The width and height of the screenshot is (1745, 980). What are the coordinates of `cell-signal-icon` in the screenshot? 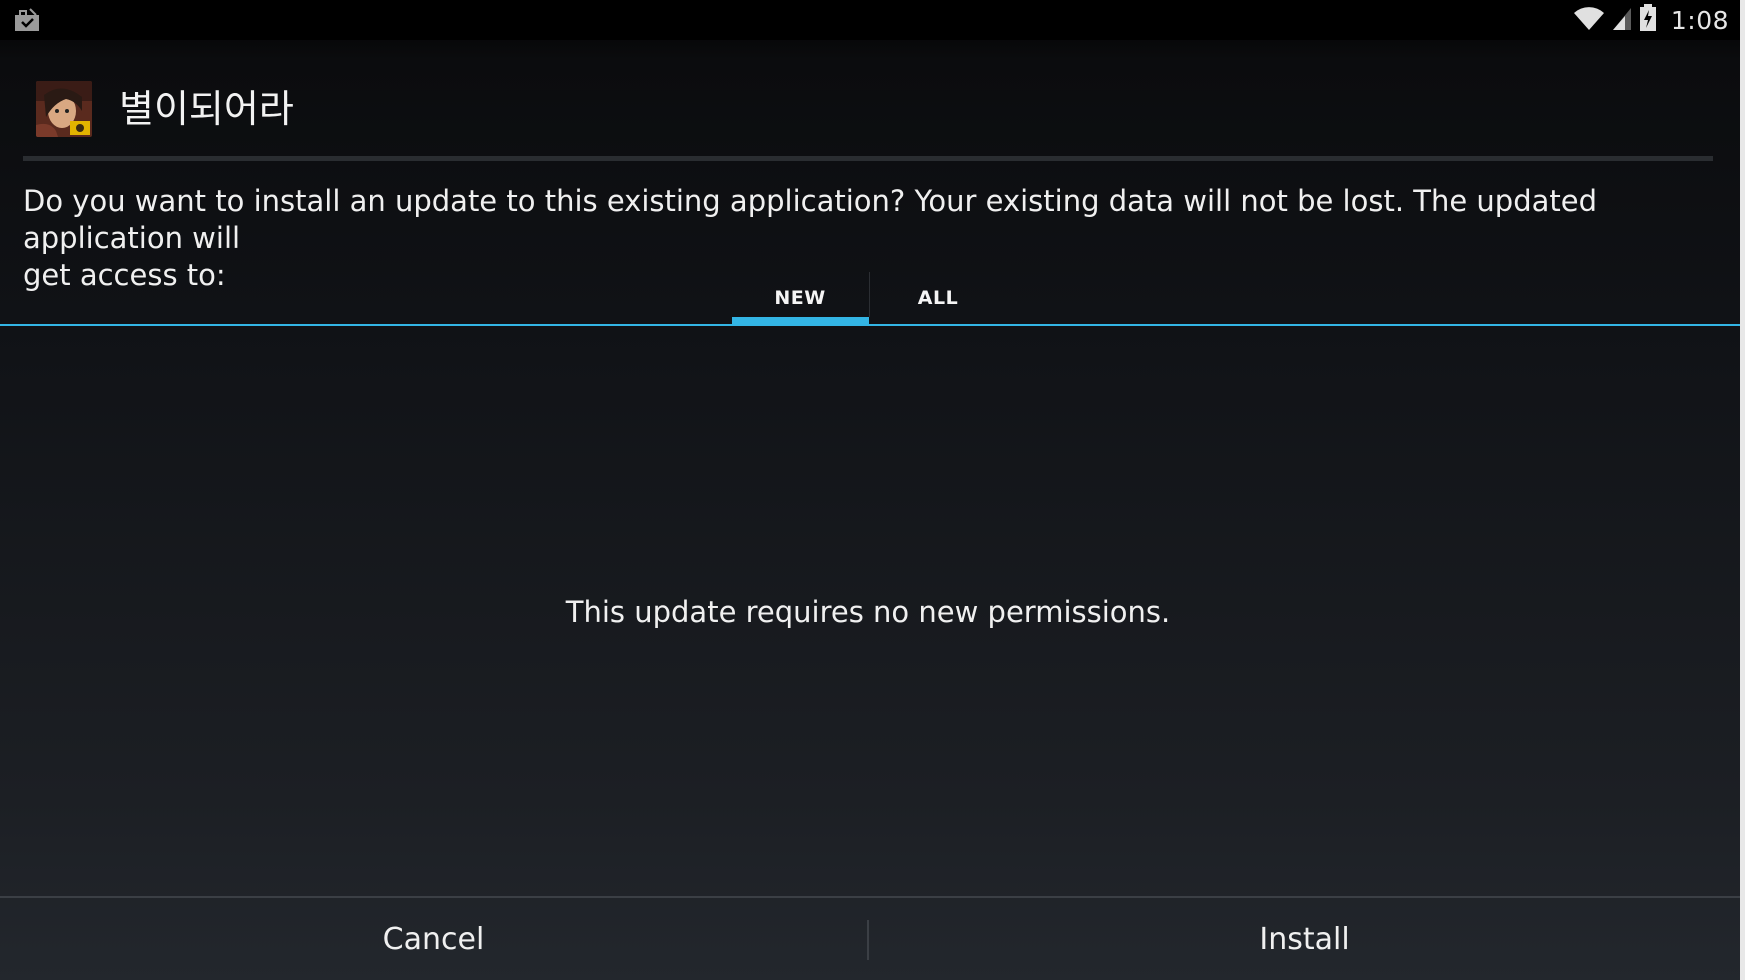 It's located at (1622, 20).